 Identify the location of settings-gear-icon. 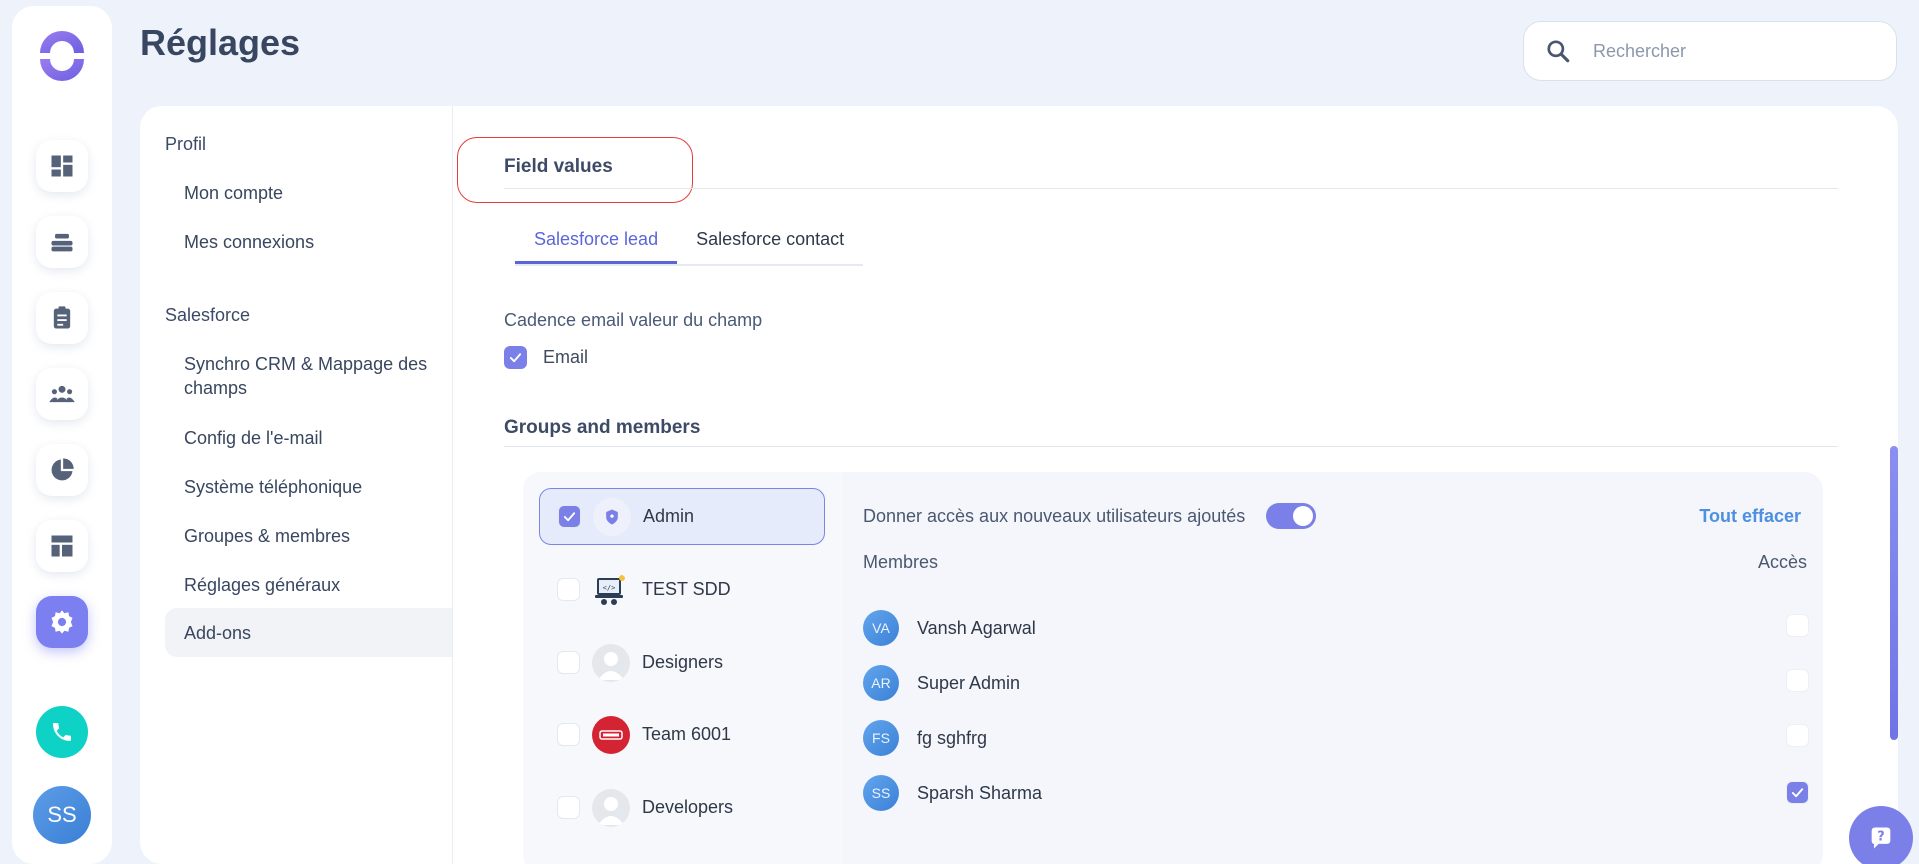
(62, 622).